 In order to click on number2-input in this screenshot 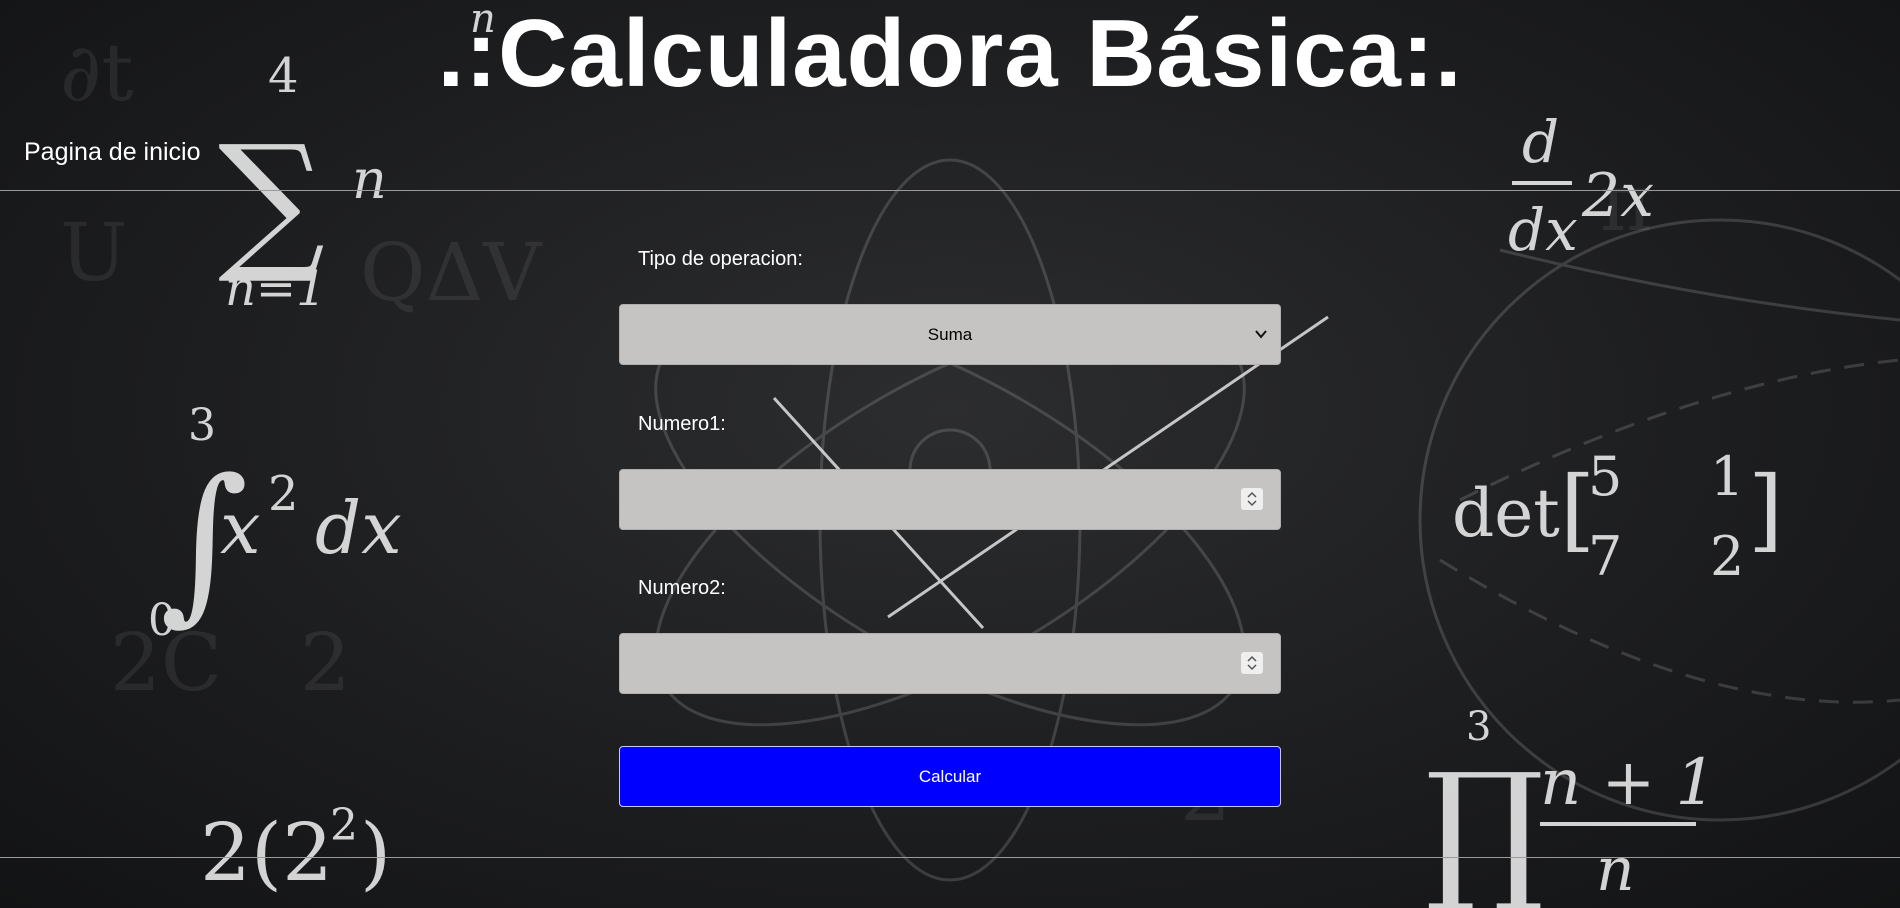, I will do `click(950, 663)`.